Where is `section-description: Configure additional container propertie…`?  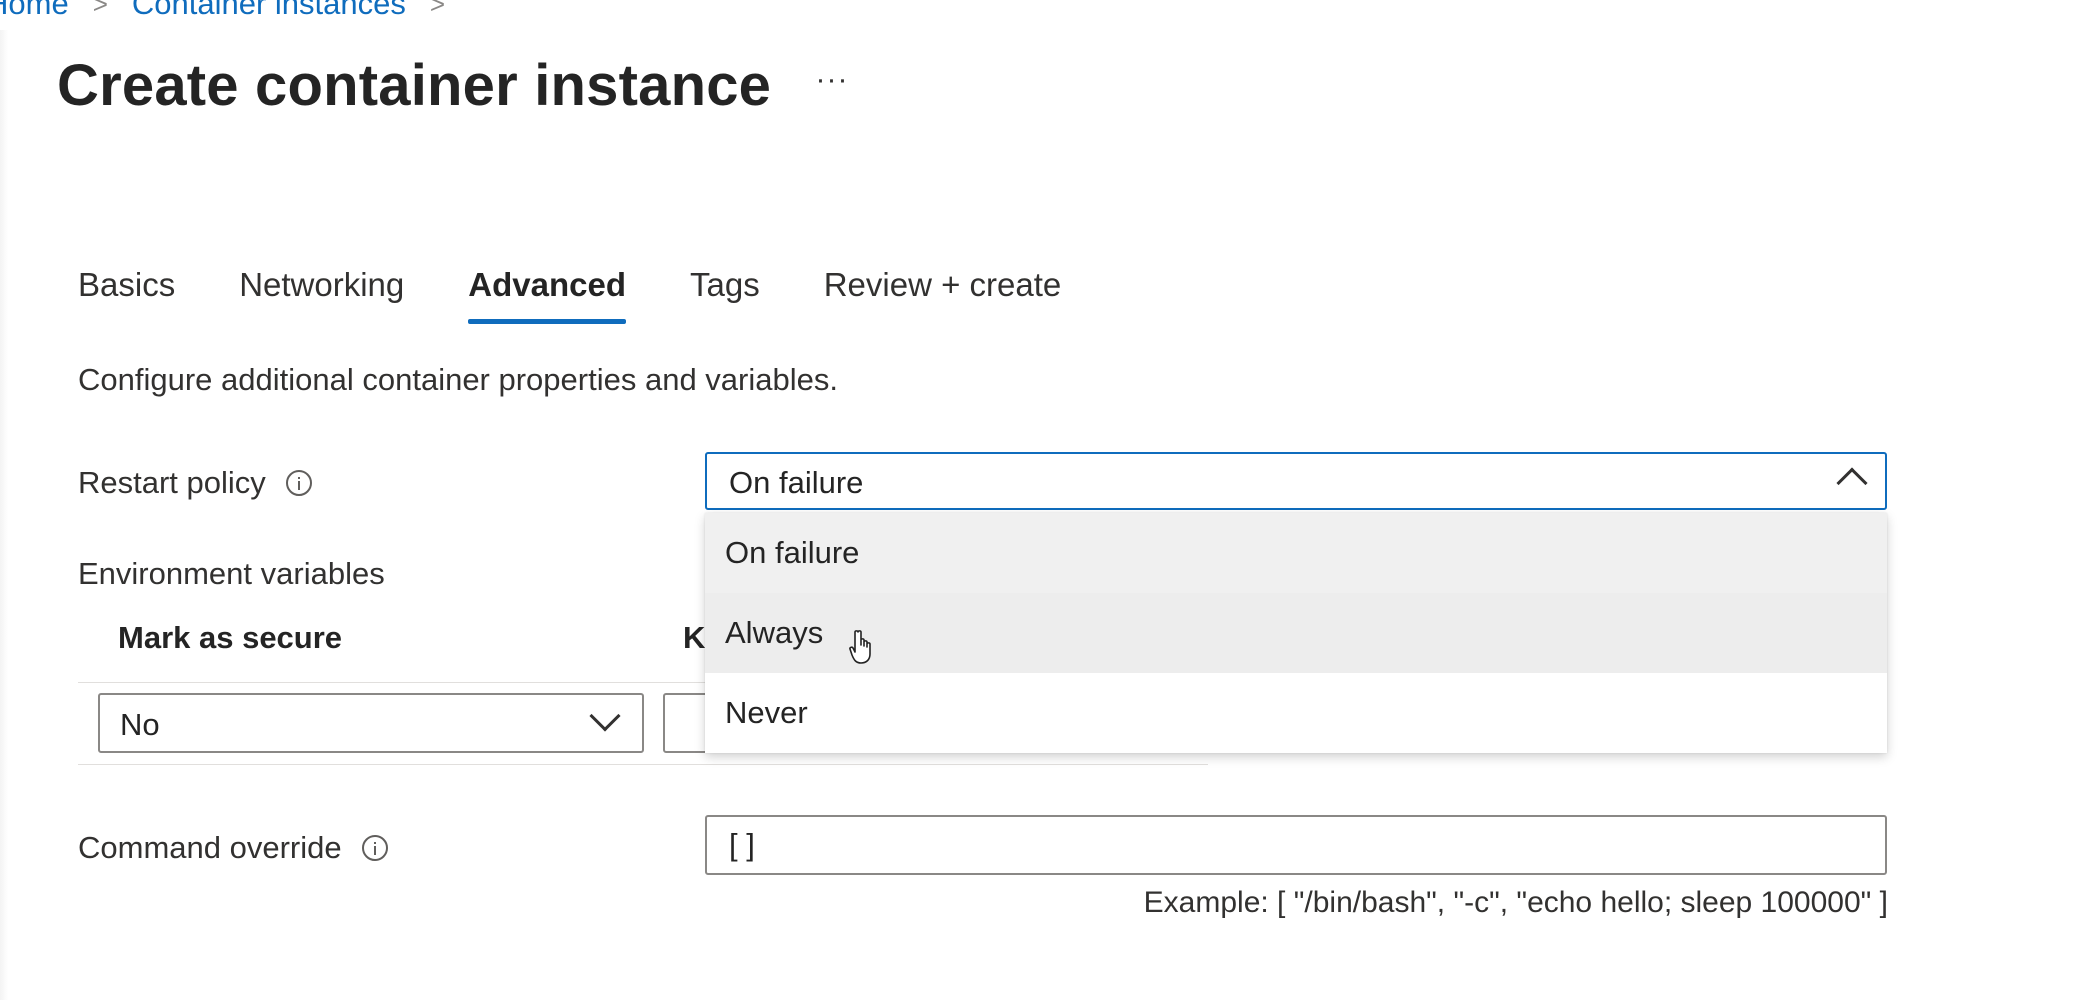 section-description: Configure additional container propertie… is located at coordinates (458, 379).